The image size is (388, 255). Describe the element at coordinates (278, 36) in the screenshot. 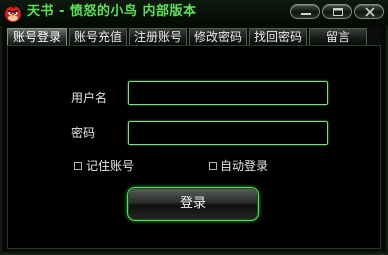

I see `tab-recover-password: 找回密码` at that location.